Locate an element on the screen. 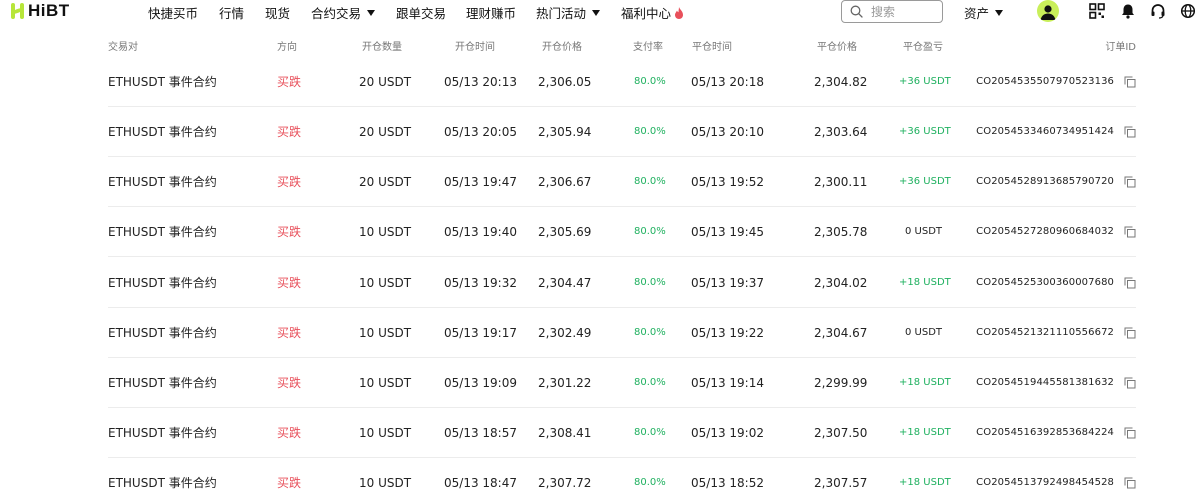 This screenshot has width=1200, height=497. cell-open-price: 2,307.72 is located at coordinates (565, 483).